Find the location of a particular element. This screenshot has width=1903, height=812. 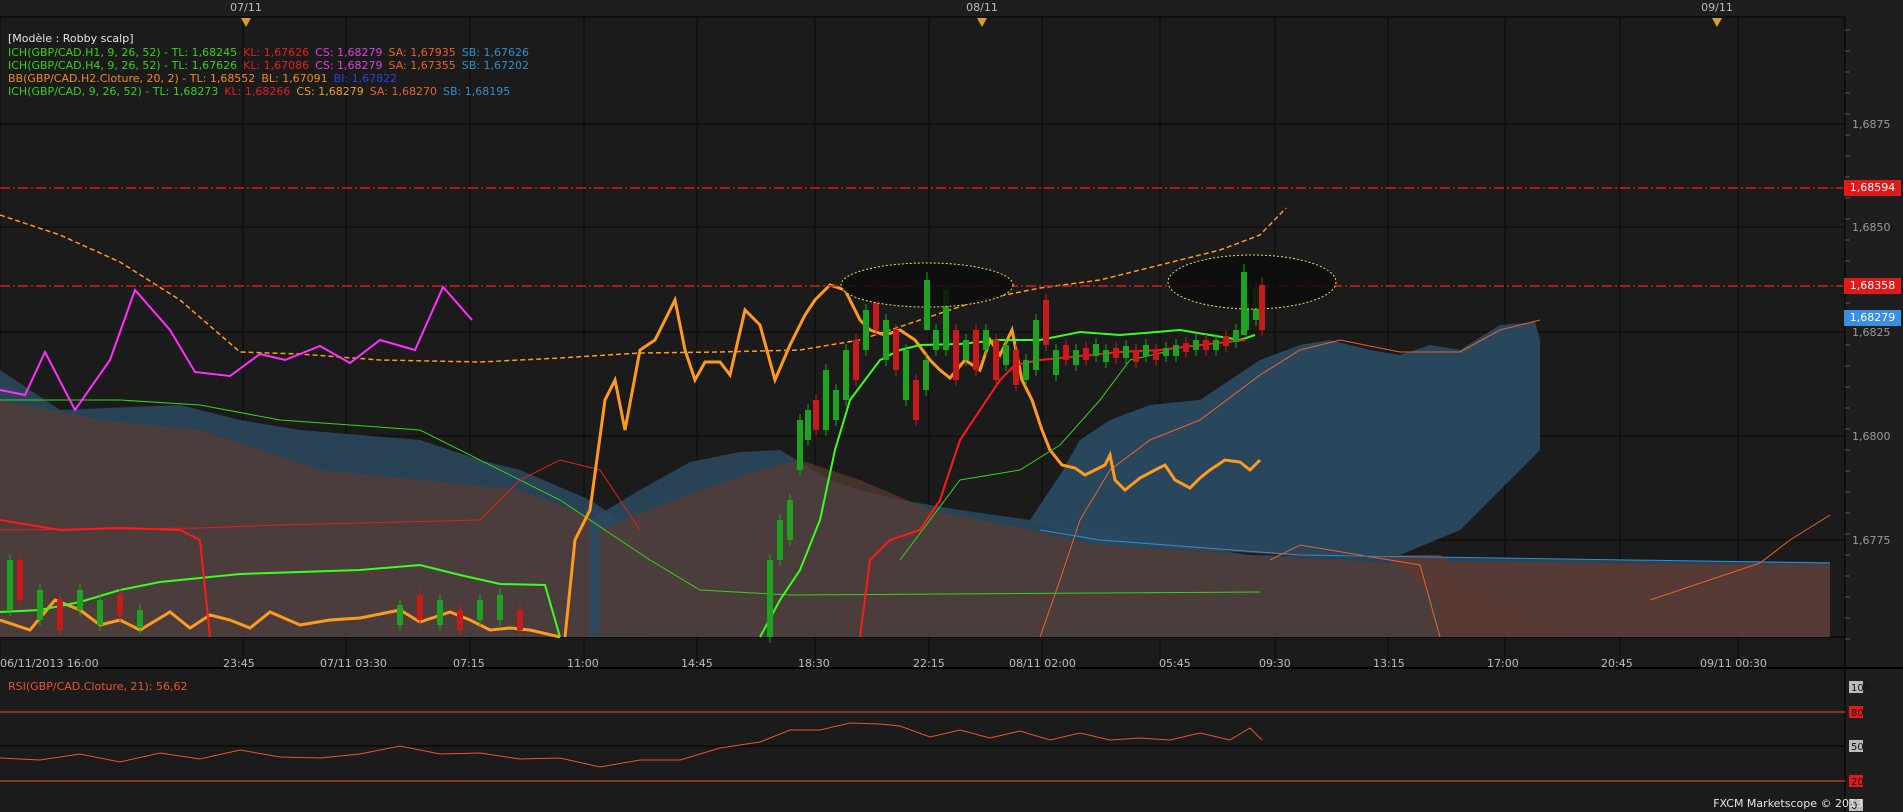

time-tick-label: 08/11 02:00 is located at coordinates (1042, 663).